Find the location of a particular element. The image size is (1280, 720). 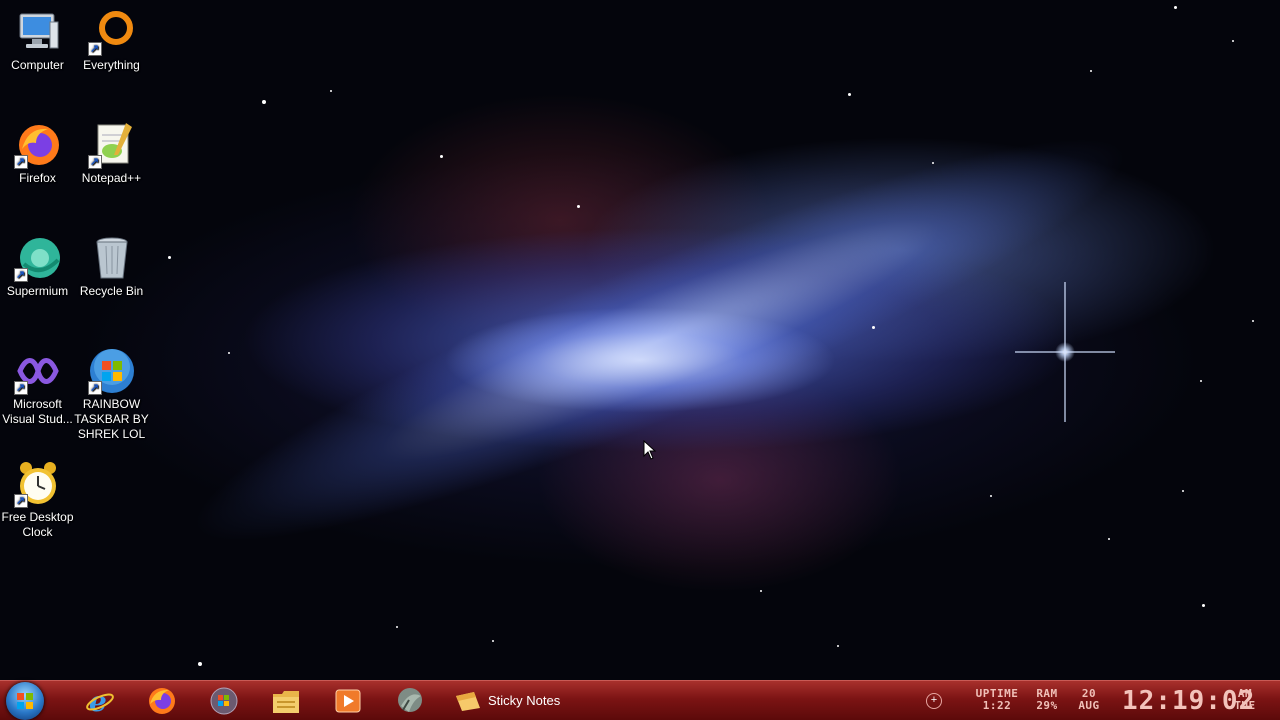

notepadpp-icon: ↗ is located at coordinates (111, 145).